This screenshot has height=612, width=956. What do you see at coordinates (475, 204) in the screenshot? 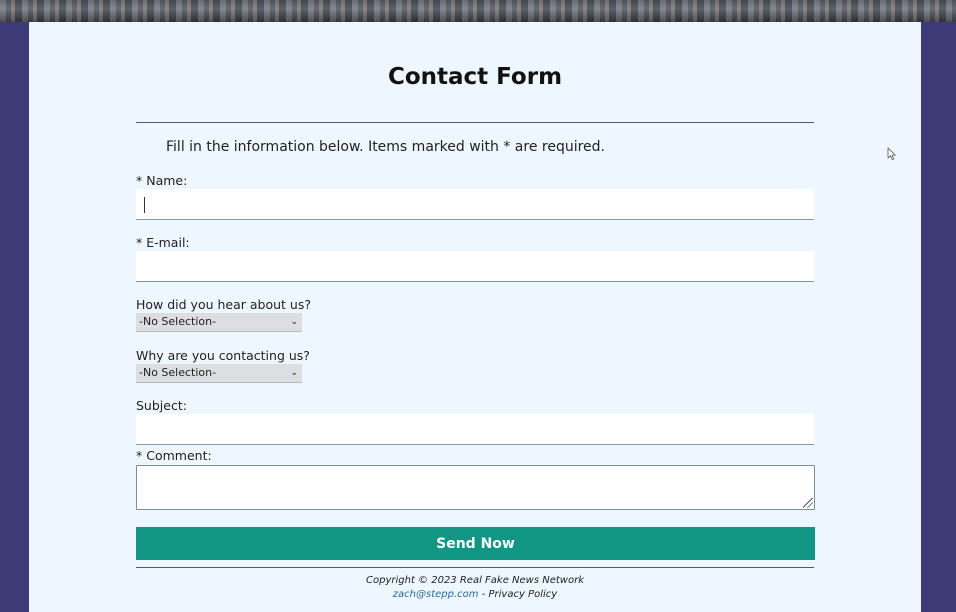
I see `name-field` at bounding box center [475, 204].